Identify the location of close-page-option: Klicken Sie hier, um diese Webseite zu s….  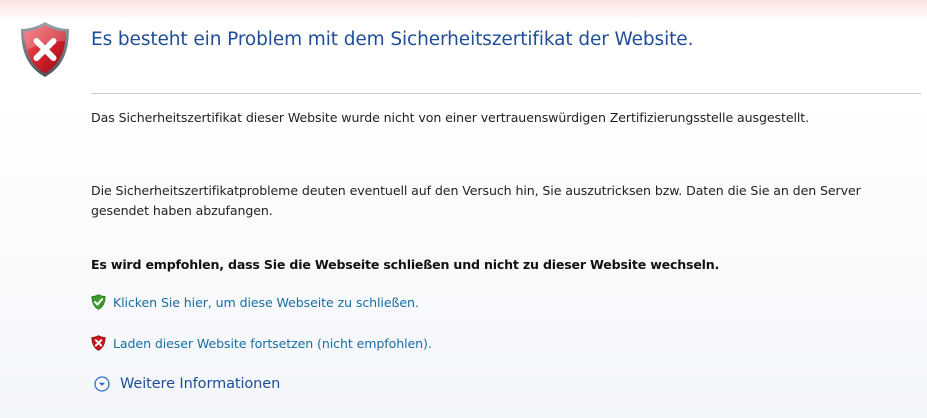
(255, 302).